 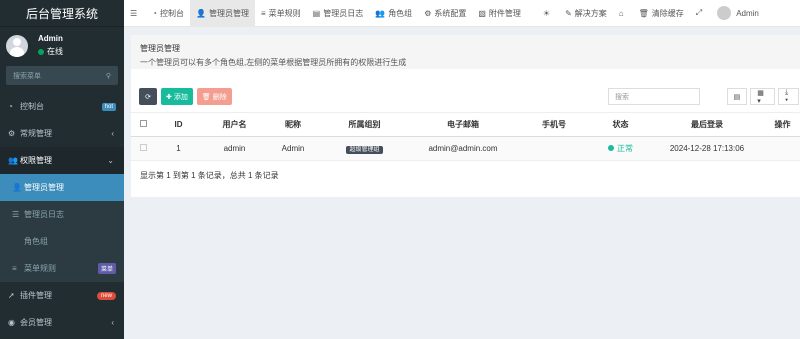 What do you see at coordinates (707, 148) in the screenshot?
I see `cell-last-login: 2024-12-28 17:13:06` at bounding box center [707, 148].